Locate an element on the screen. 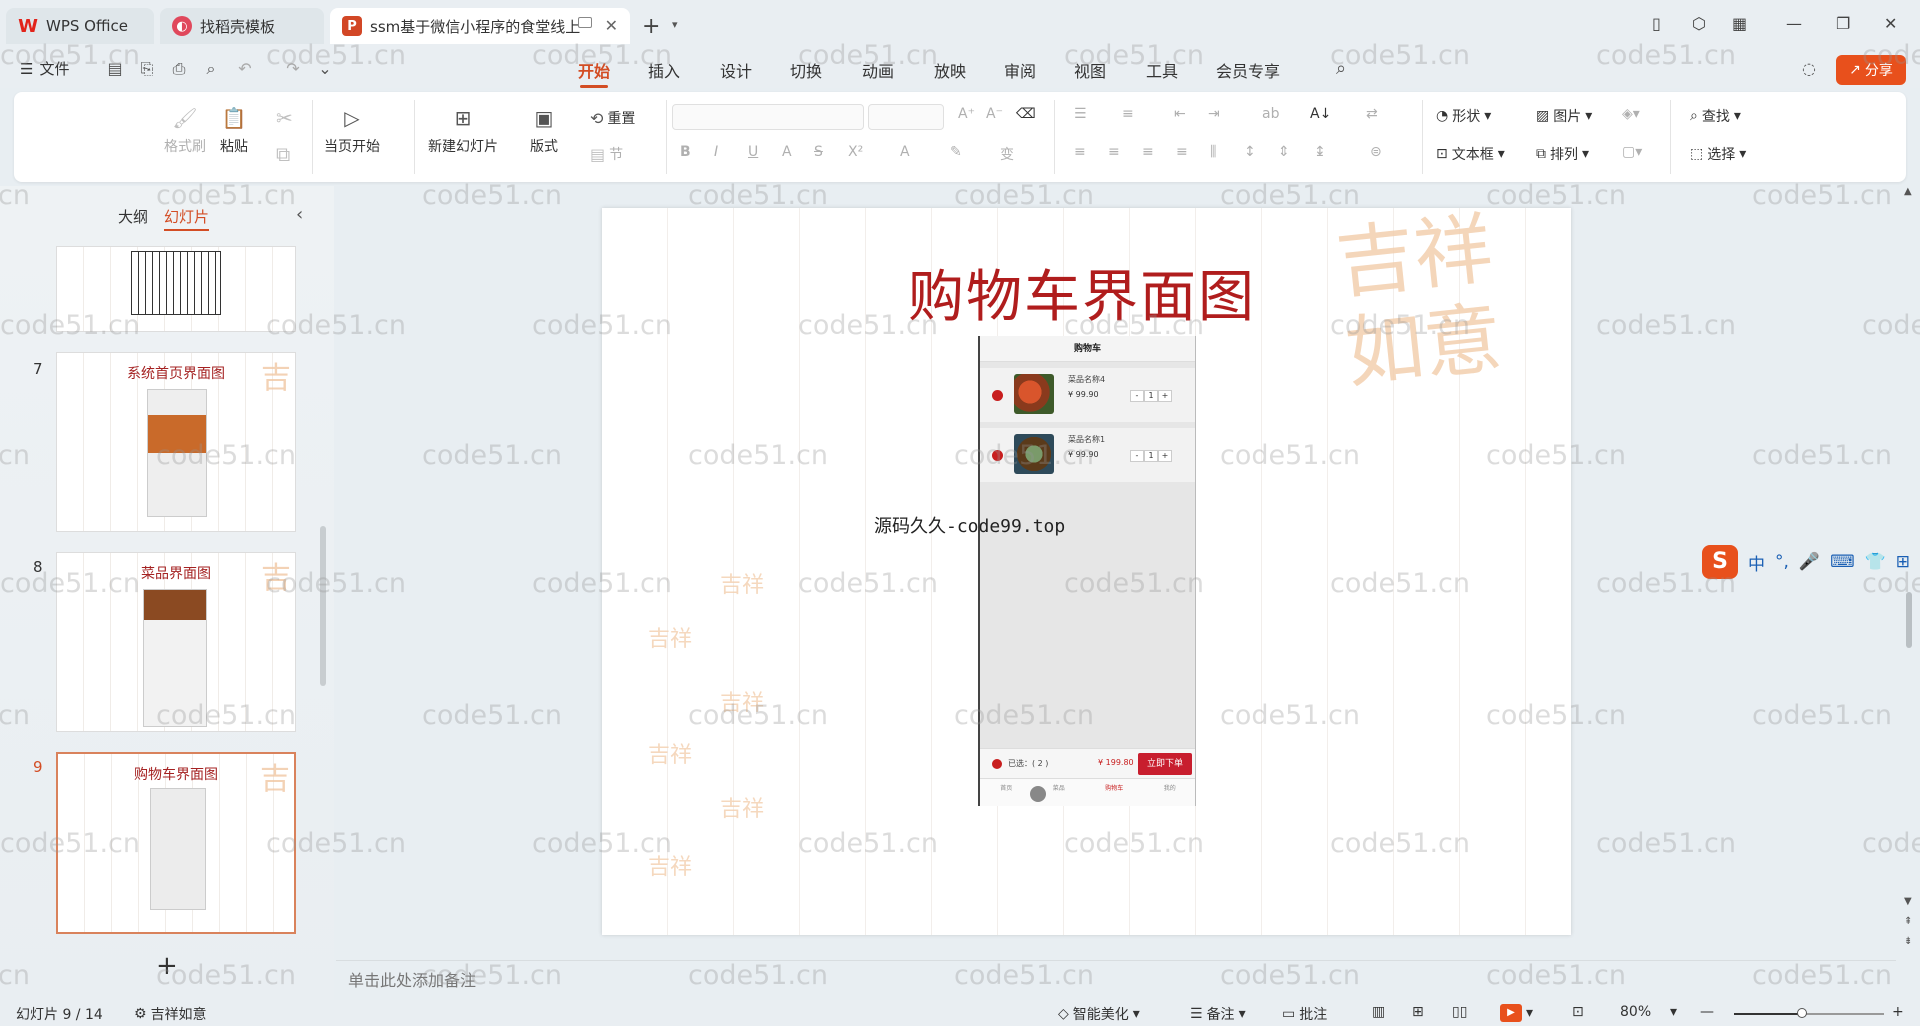  picture-button: ▨ 图片 ▾ is located at coordinates (1564, 116).